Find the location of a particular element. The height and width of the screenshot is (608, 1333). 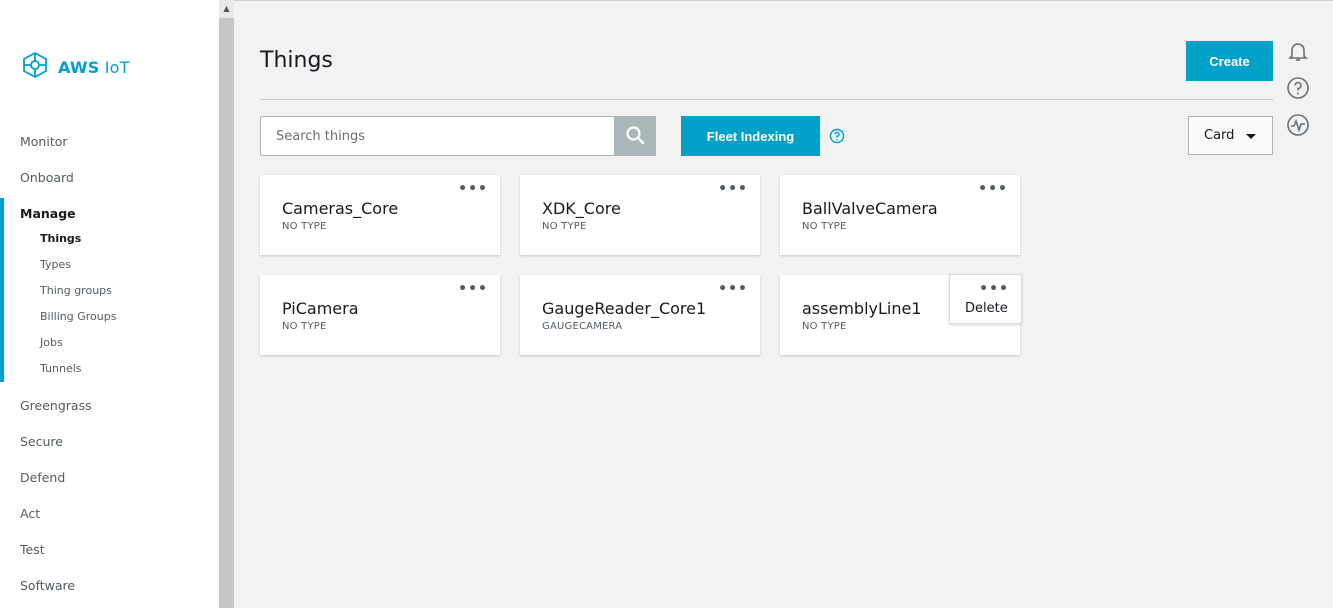

sidebar-item-onboard: Onboard is located at coordinates (47, 177).